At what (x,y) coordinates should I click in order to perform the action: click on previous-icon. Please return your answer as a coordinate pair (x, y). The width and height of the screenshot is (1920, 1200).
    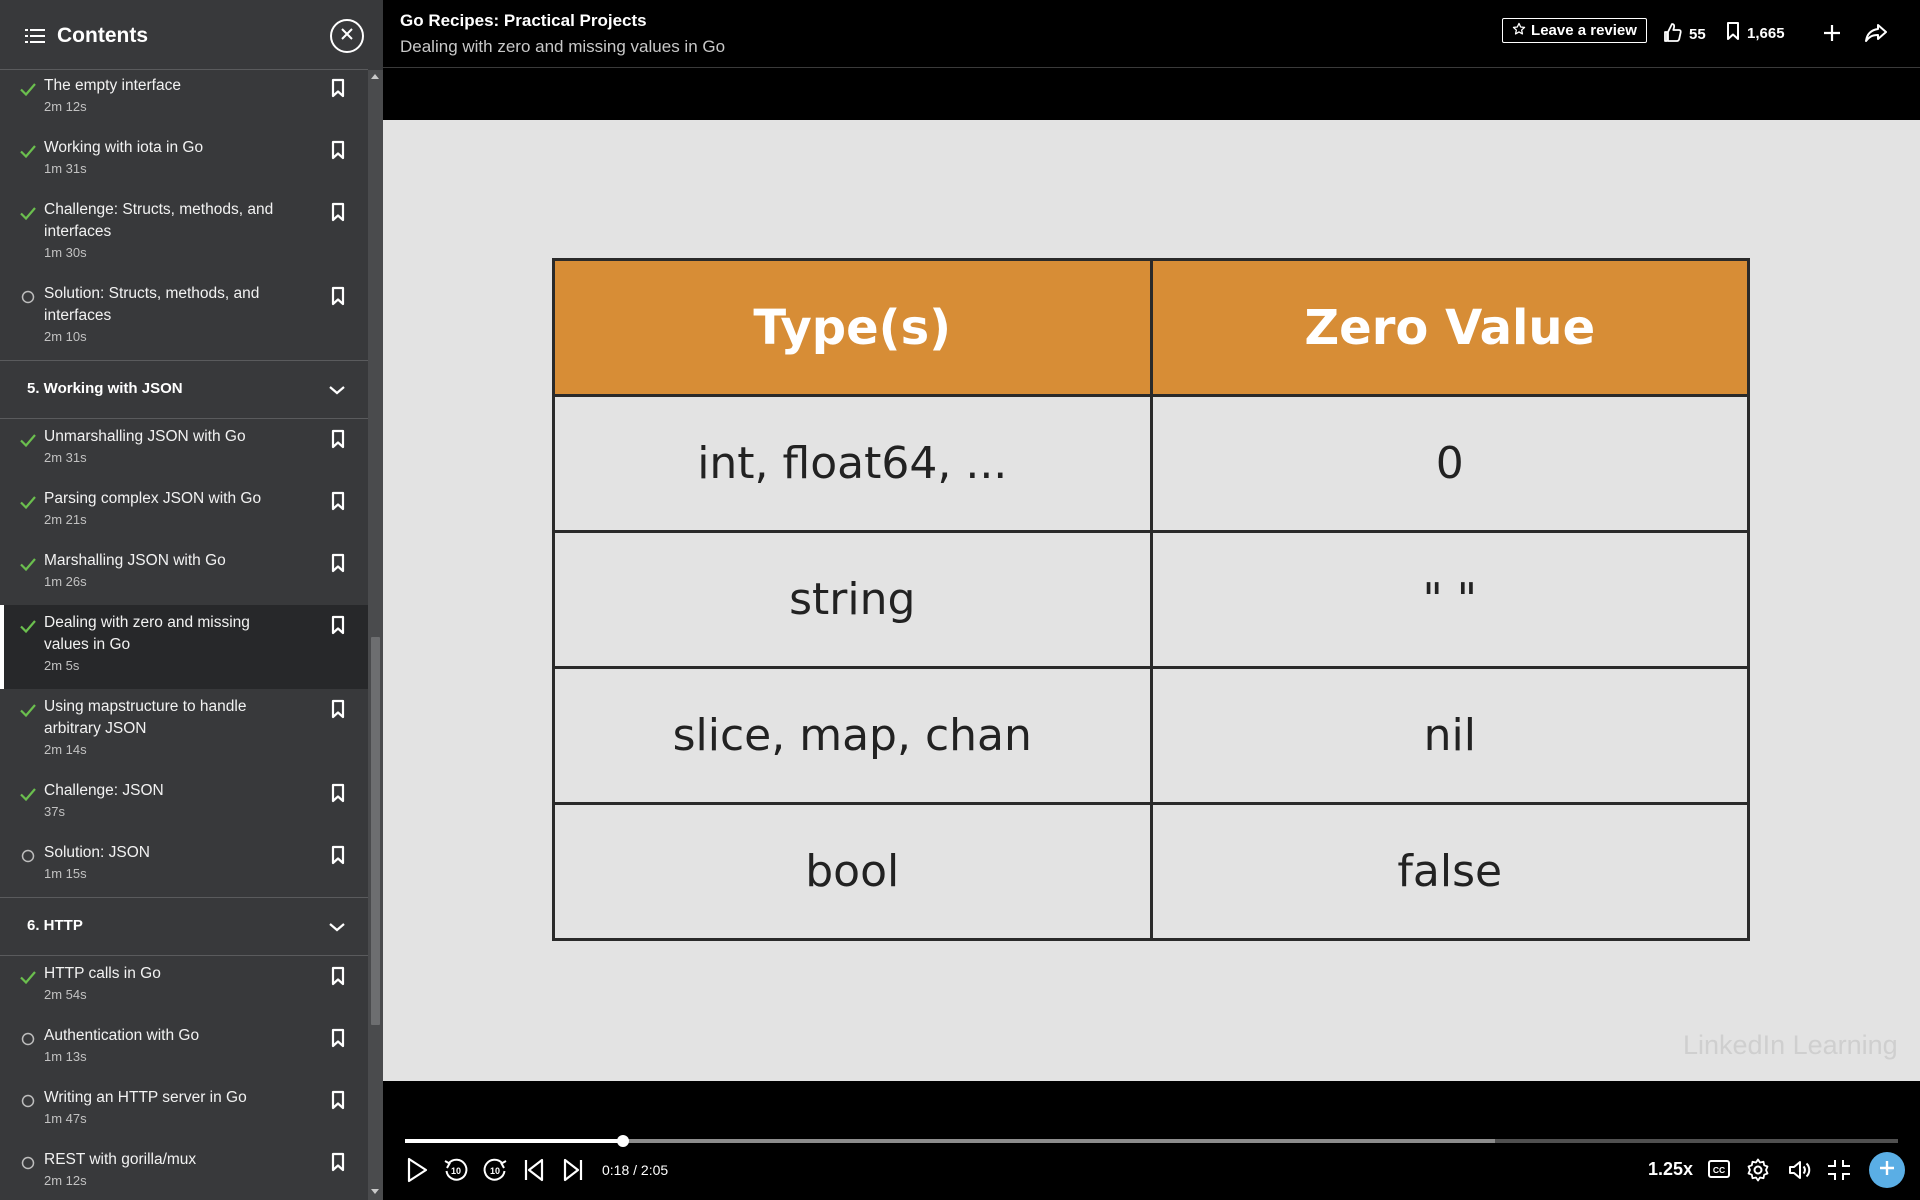
    Looking at the image, I should click on (534, 1172).